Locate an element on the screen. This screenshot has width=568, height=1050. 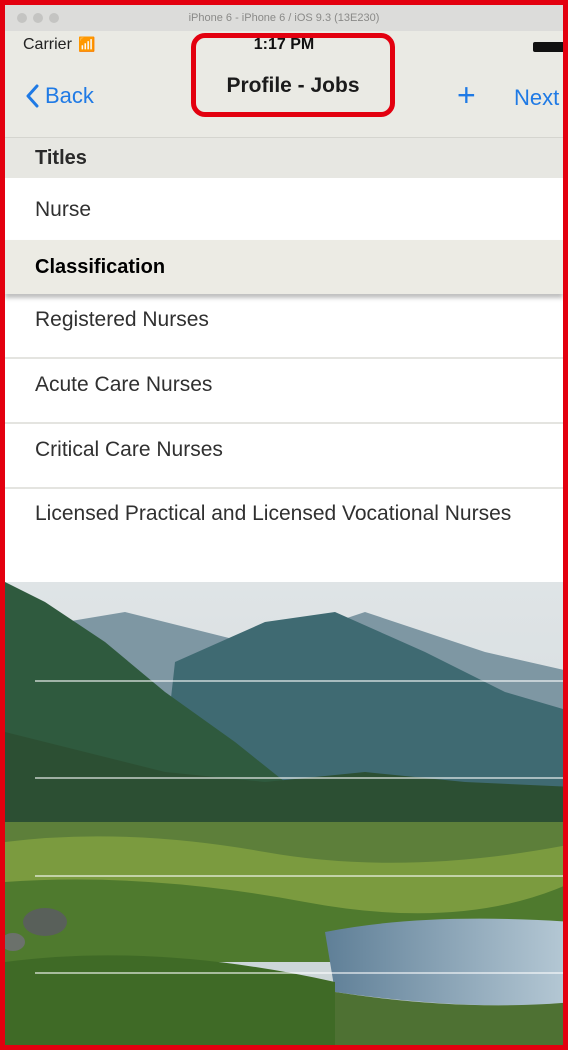
list-item-acute-care-nurses: Acute Care Nurses is located at coordinates (284, 391).